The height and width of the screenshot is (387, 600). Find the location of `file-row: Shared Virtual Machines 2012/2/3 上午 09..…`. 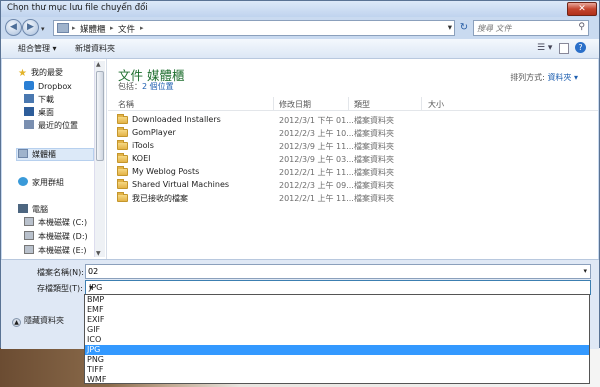

file-row: Shared Virtual Machines 2012/2/3 上午 09..… is located at coordinates (353, 185).